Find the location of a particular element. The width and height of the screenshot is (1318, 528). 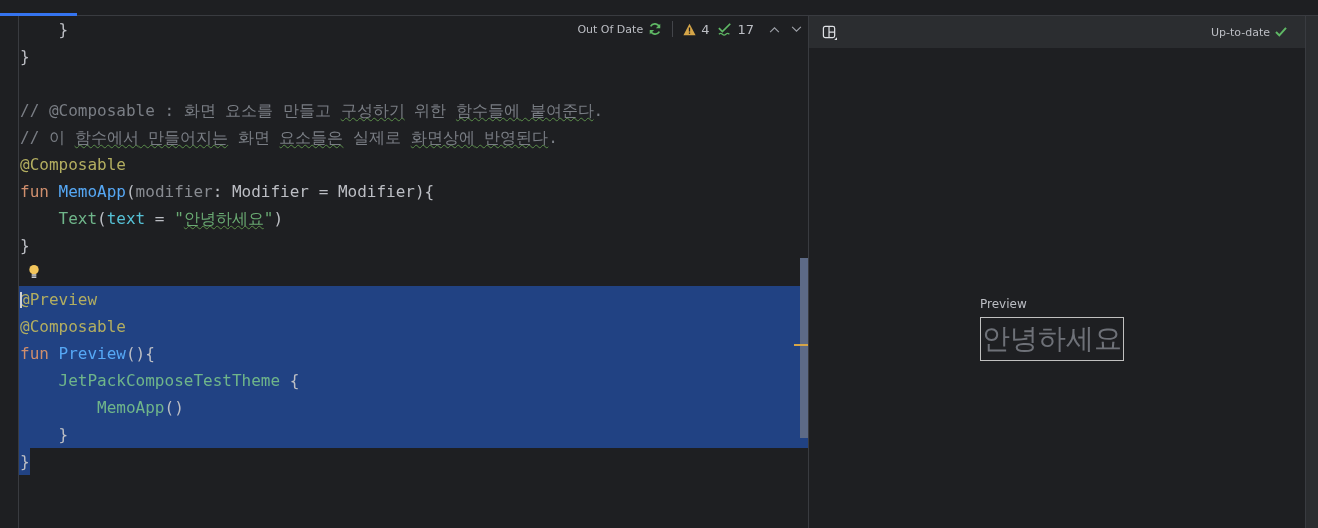

warning-marker is located at coordinates (801, 345).